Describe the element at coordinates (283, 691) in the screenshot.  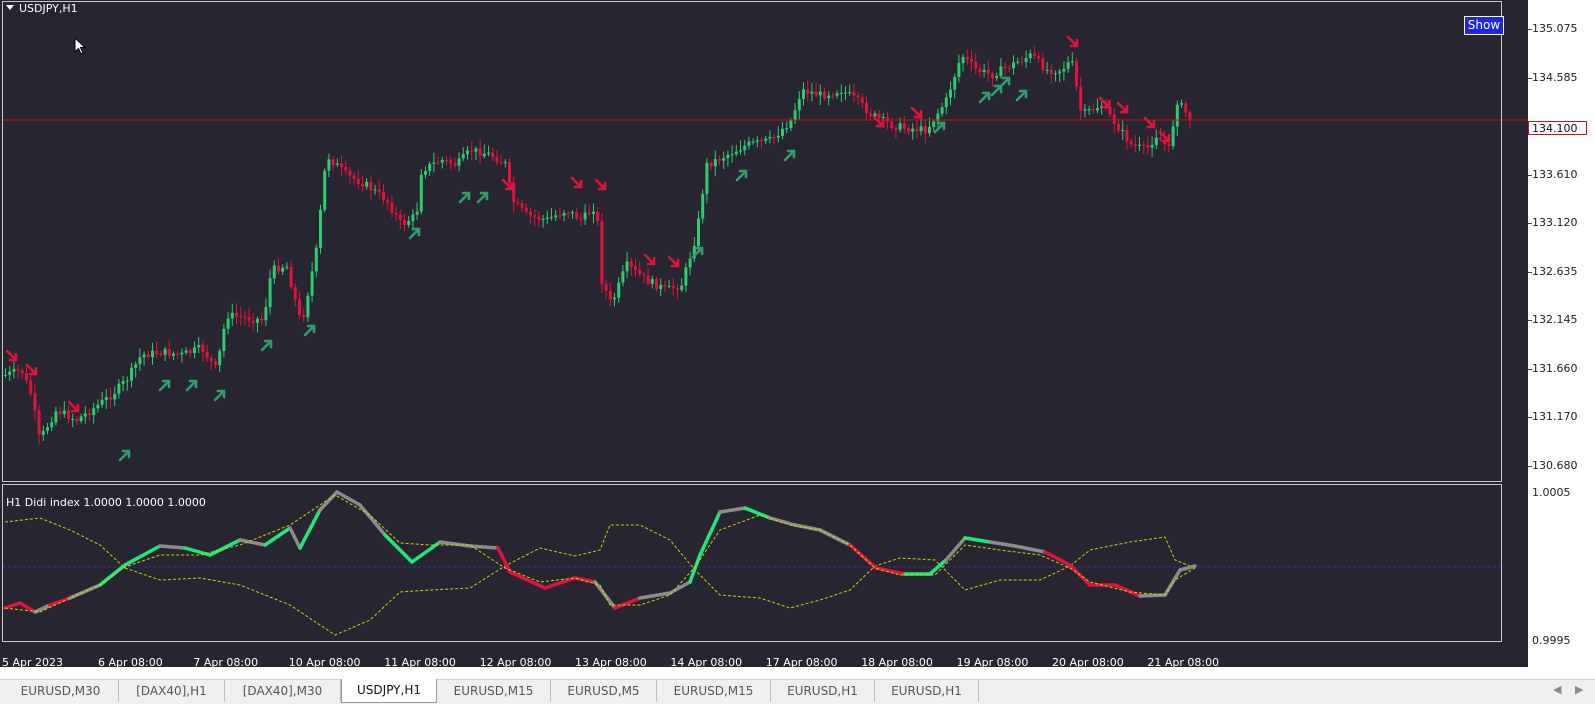
I see `chart-tab: [DAX40],M30` at that location.